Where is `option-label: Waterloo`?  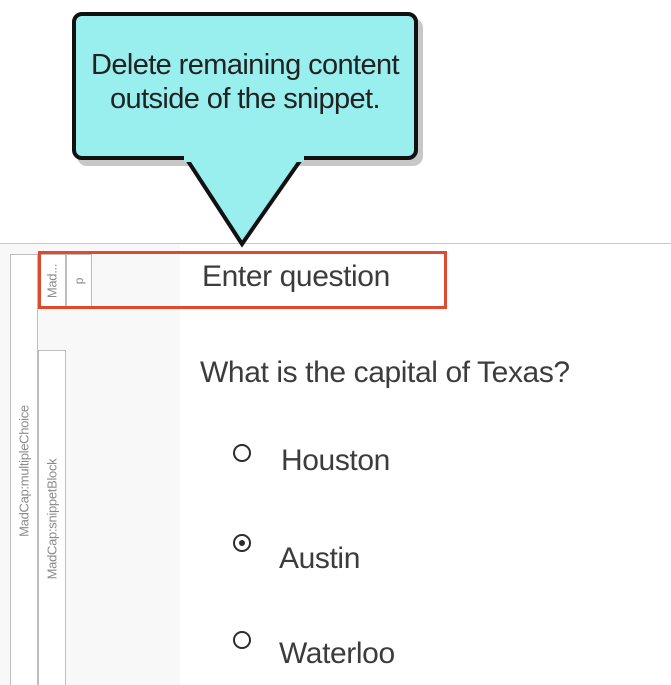
option-label: Waterloo is located at coordinates (337, 654).